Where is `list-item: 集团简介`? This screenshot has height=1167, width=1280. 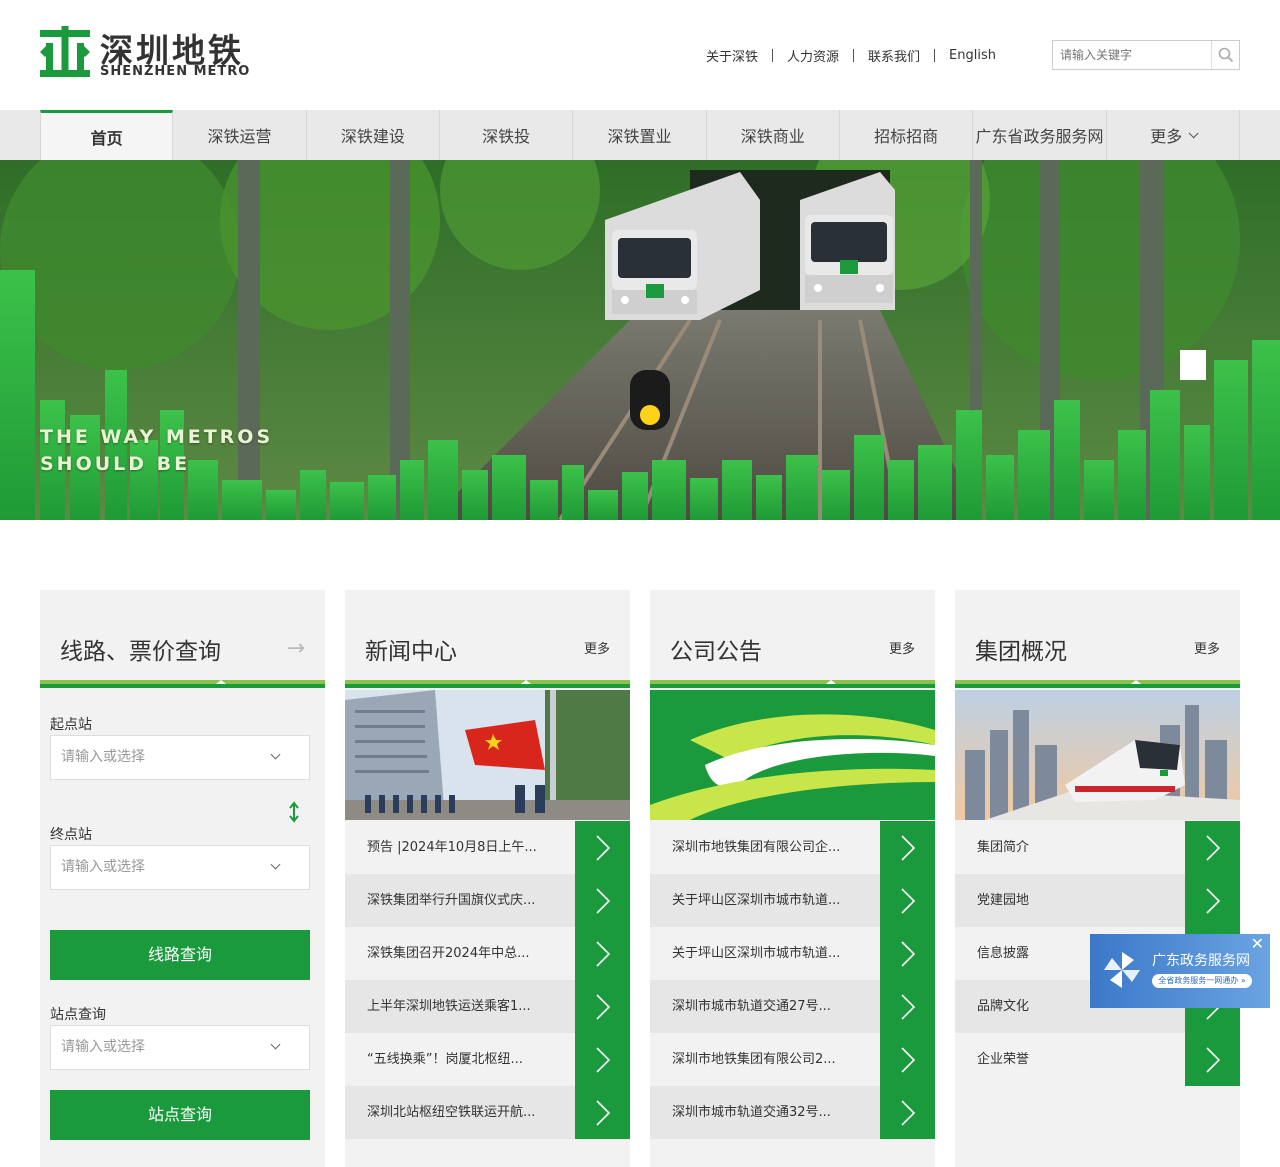
list-item: 集团简介 is located at coordinates (1097, 847).